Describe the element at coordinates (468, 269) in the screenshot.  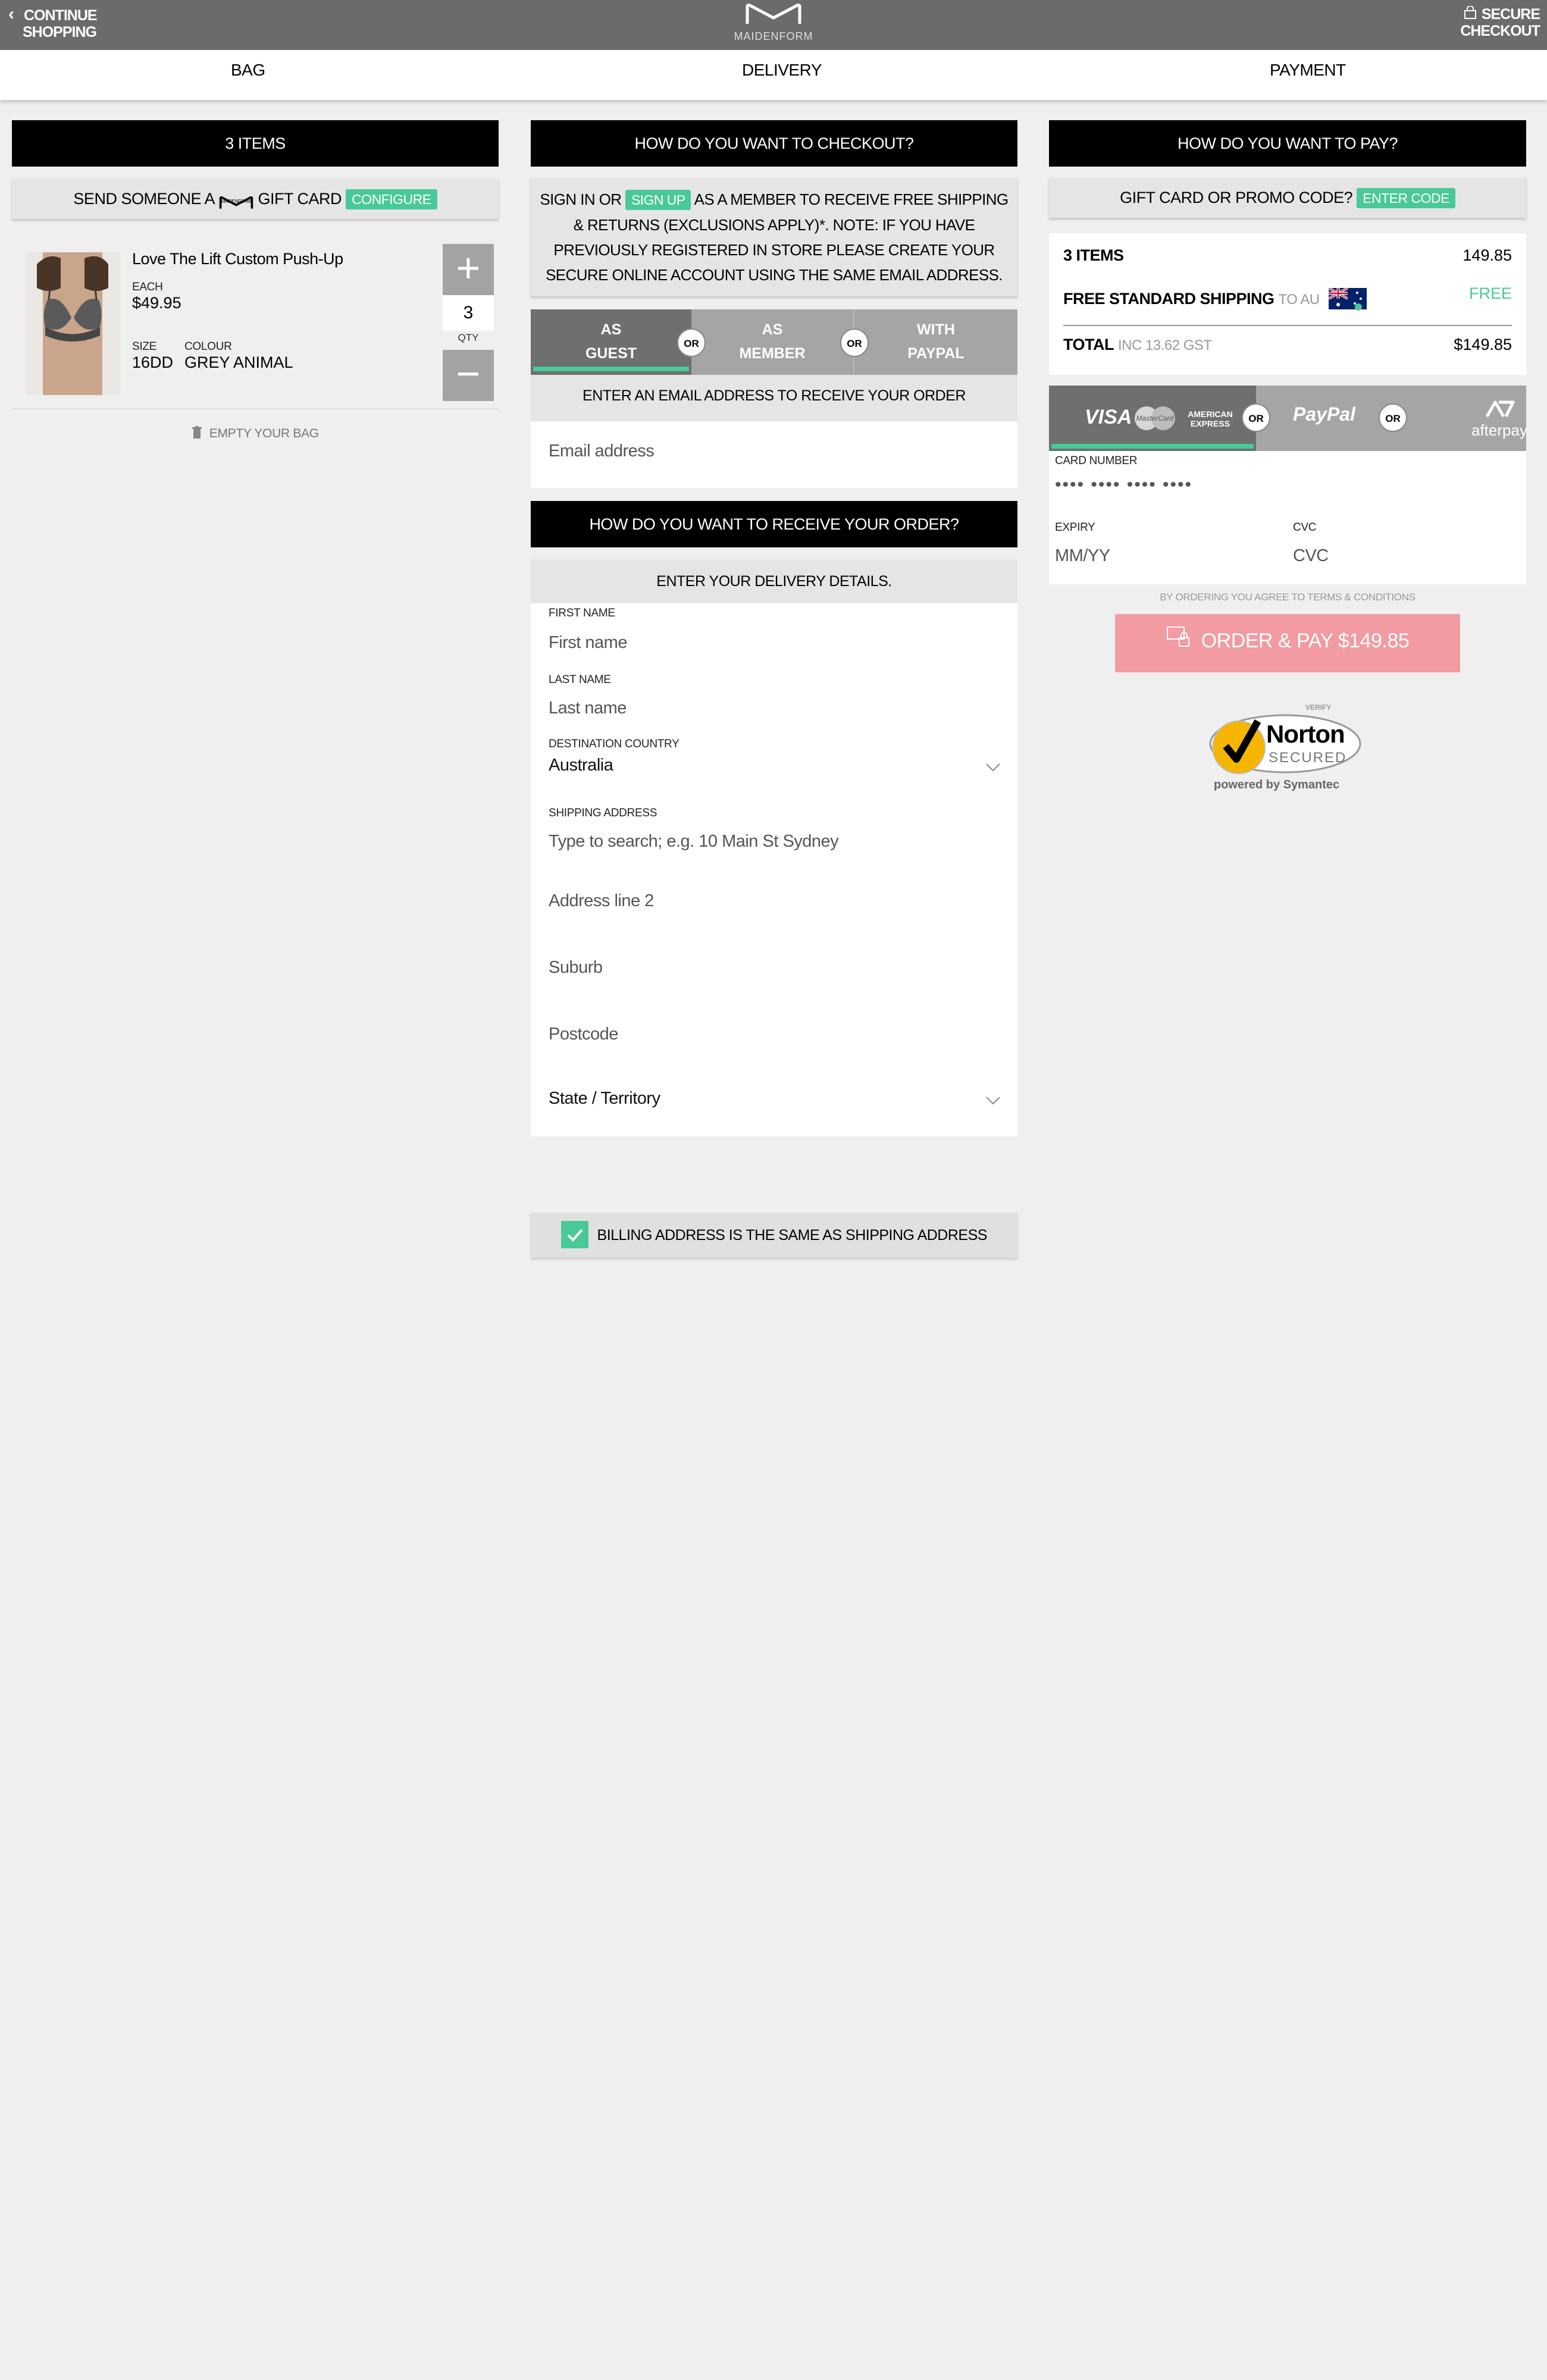
I see `increase-qty-button: +` at that location.